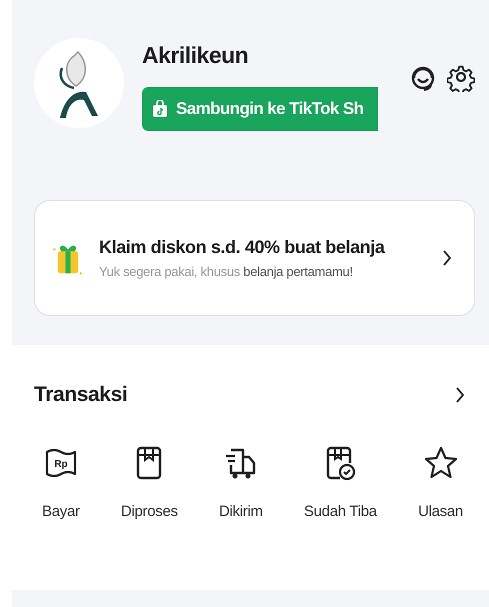 The image size is (489, 607). Describe the element at coordinates (226, 271) in the screenshot. I see `promo-subtitle: Yuk segera pakai, khusus belanja pertamamu!` at that location.